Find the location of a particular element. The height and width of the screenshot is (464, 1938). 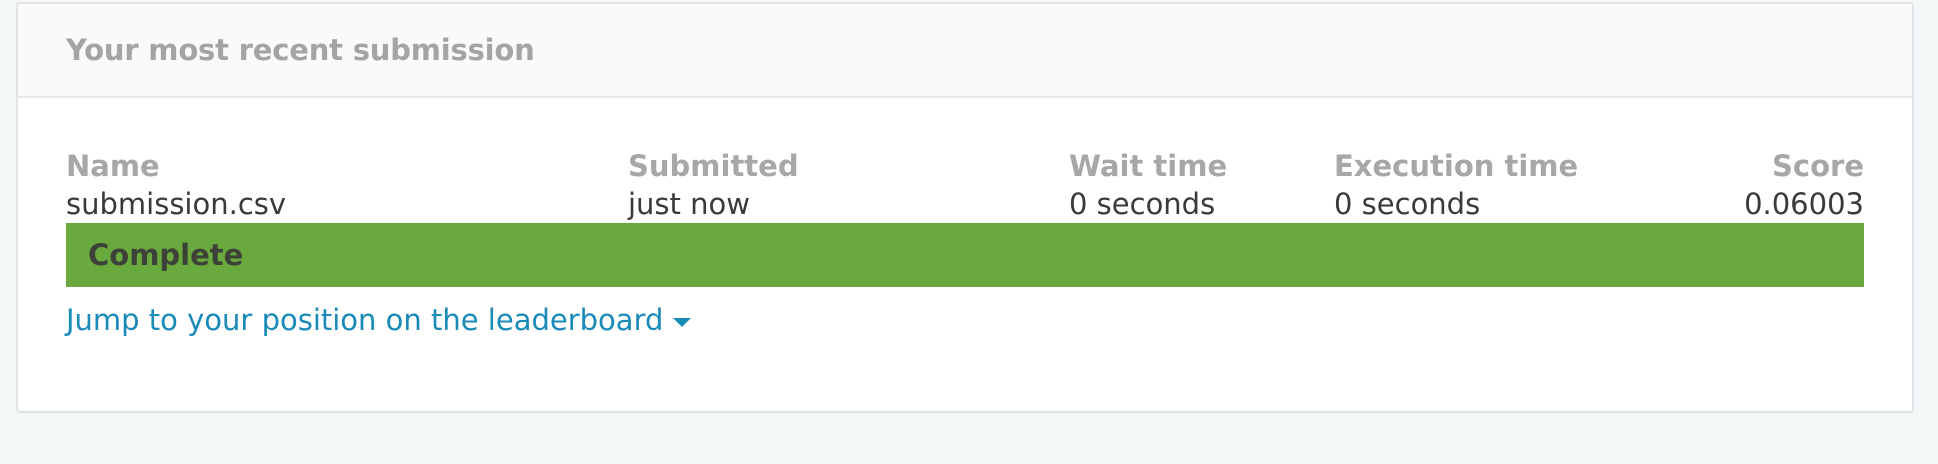

name-column: Name submission.csv is located at coordinates (176, 186).